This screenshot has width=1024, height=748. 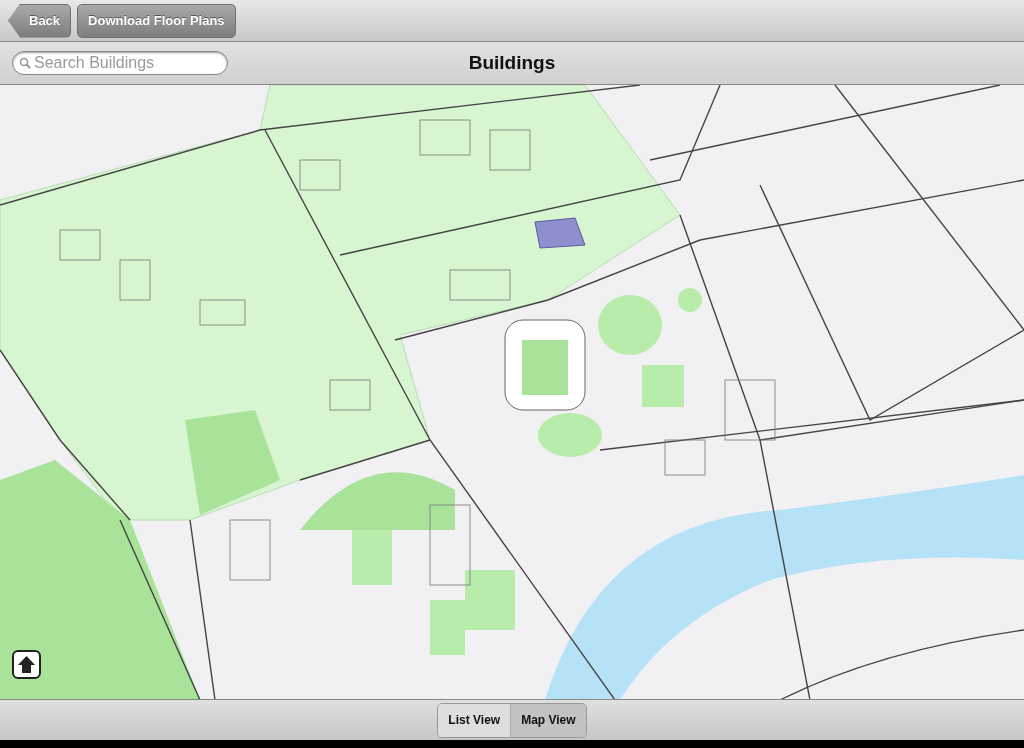 I want to click on search-field: Search Buildings, so click(x=120, y=63).